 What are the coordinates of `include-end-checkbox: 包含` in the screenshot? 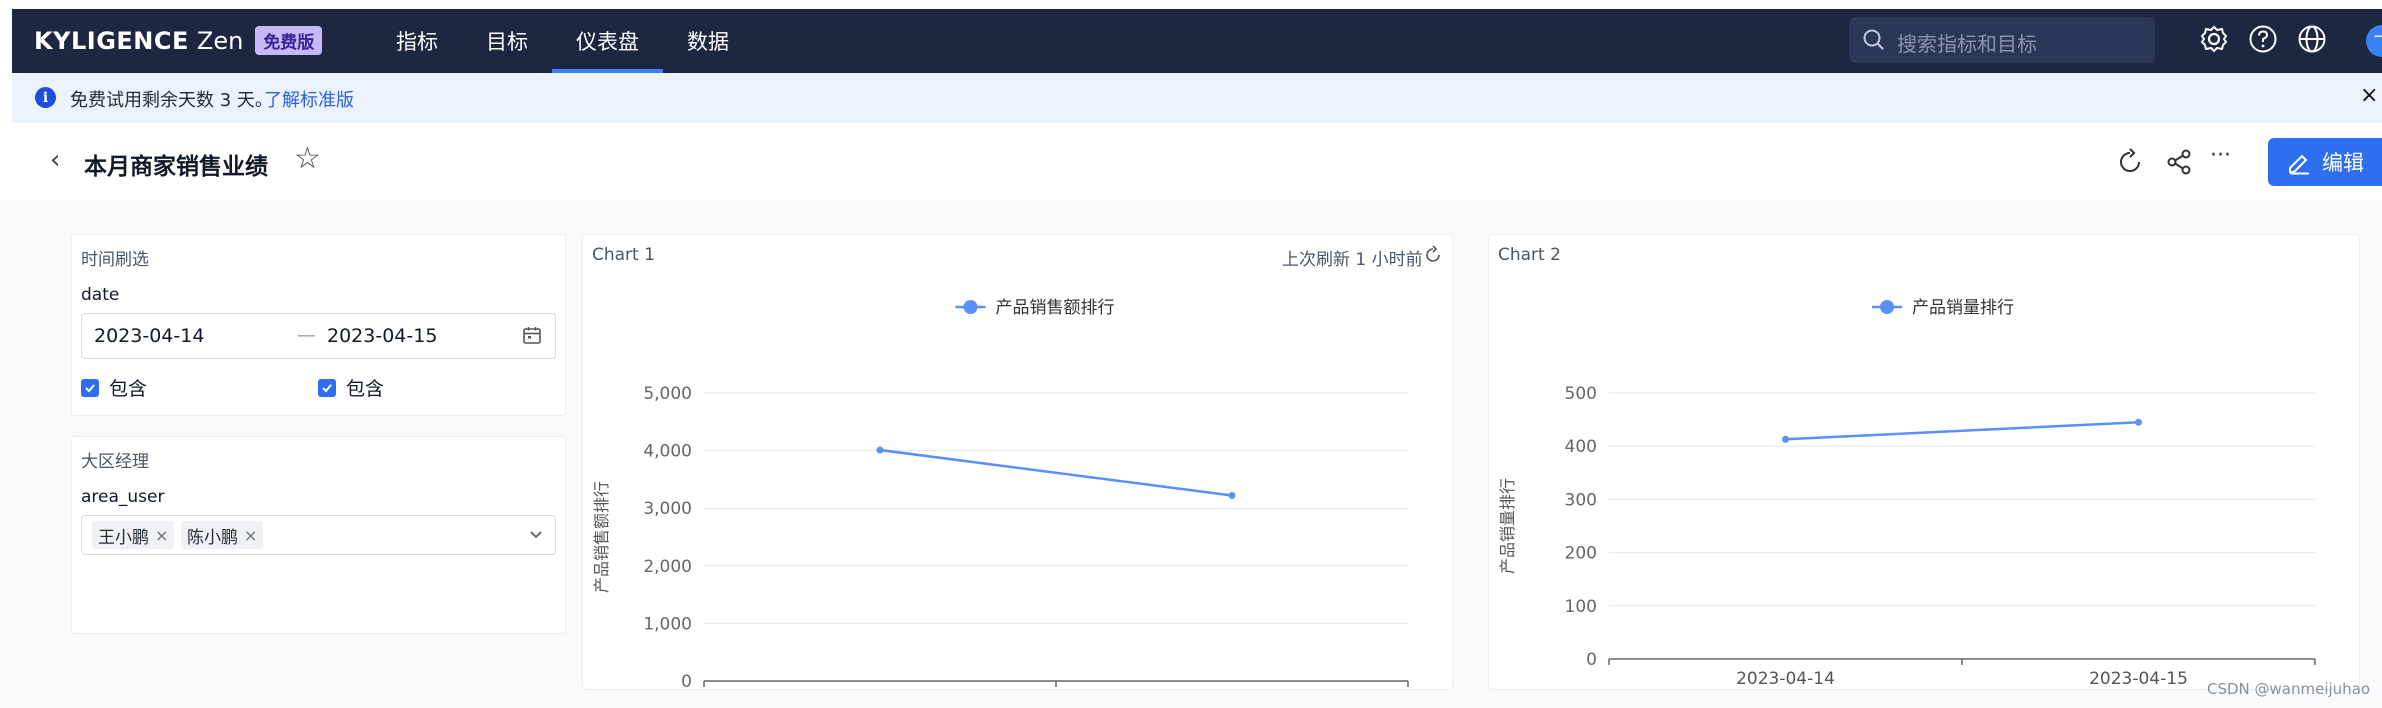 It's located at (351, 387).